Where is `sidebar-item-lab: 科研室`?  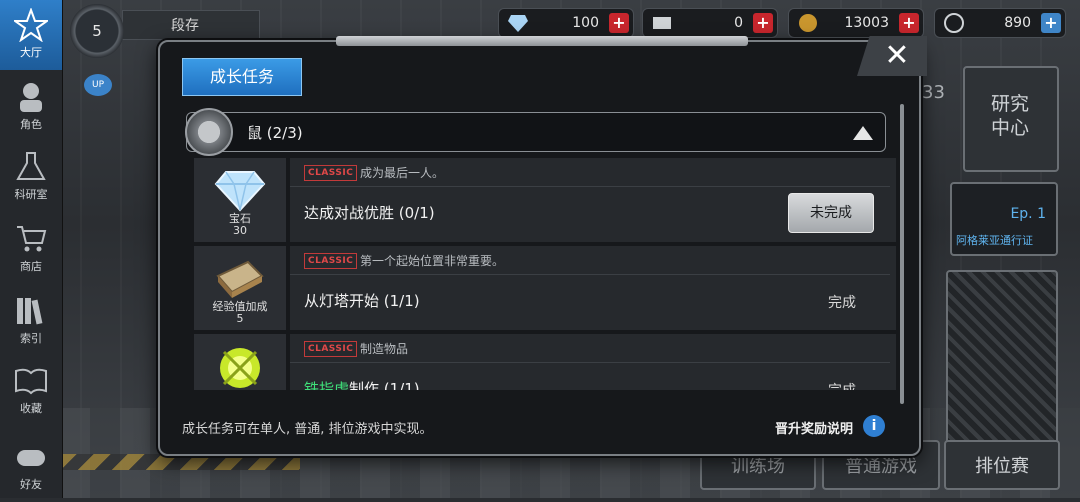 sidebar-item-lab: 科研室 is located at coordinates (31, 177).